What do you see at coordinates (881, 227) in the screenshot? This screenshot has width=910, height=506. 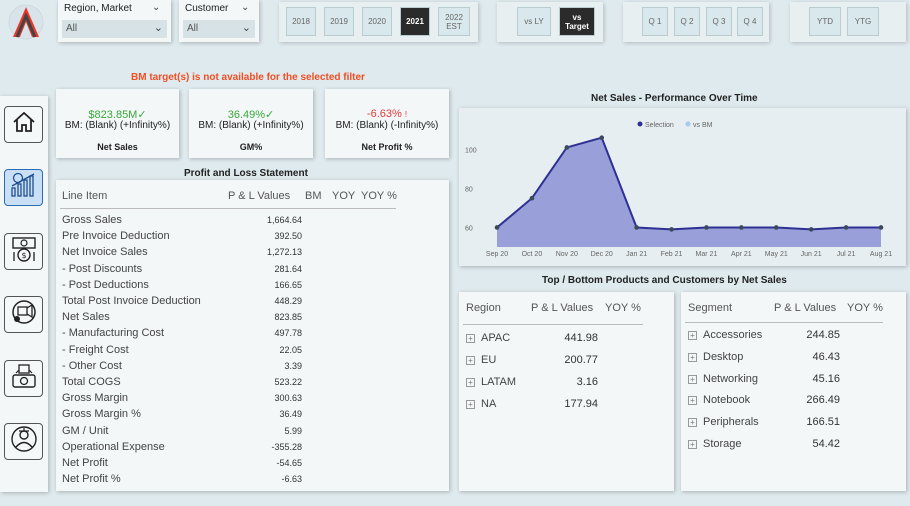 I see `data-point` at bounding box center [881, 227].